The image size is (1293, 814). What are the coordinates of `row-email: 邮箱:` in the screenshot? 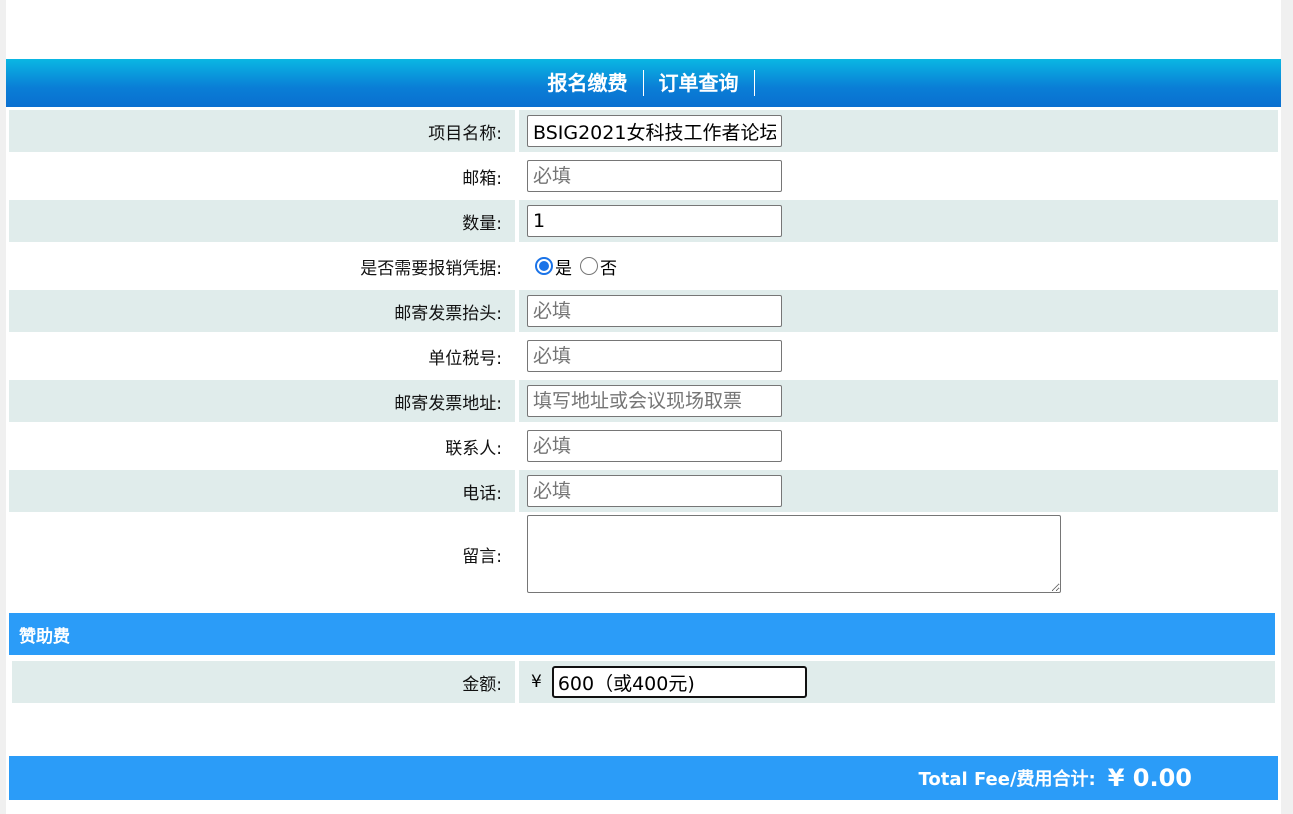 It's located at (643, 176).